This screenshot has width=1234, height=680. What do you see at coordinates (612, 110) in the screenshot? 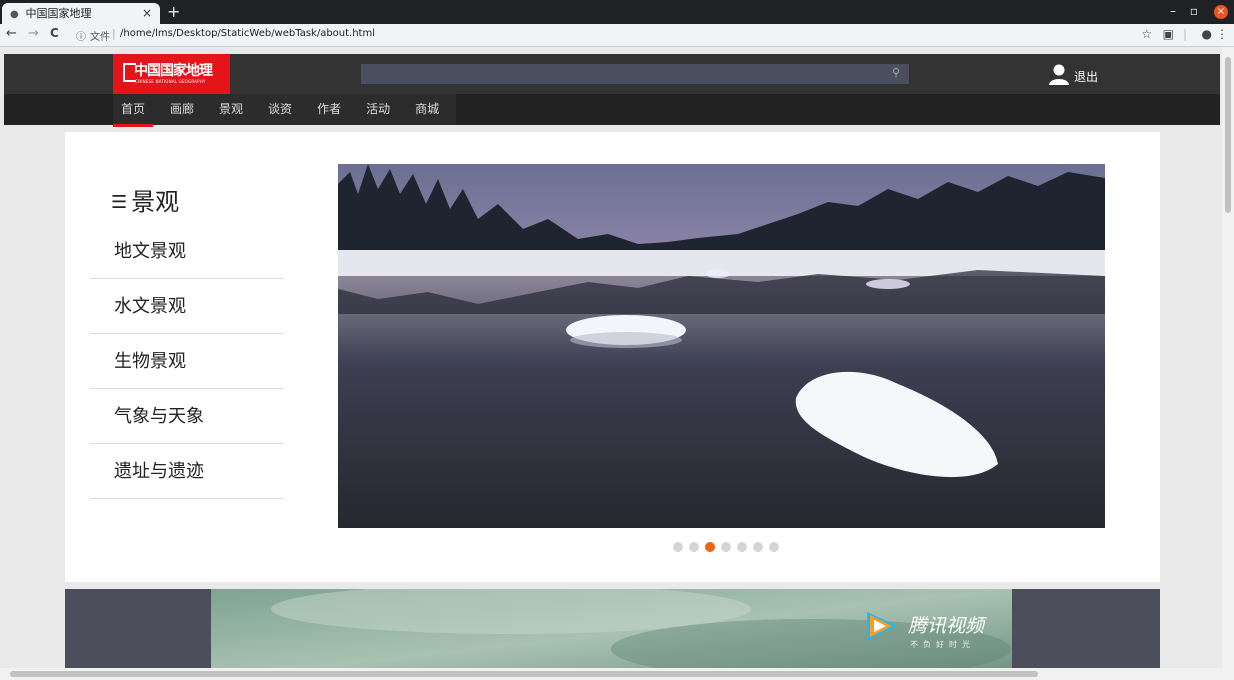
I see `site-nav: 首页 画廊 景观 谈资 作者 活动 商城` at bounding box center [612, 110].